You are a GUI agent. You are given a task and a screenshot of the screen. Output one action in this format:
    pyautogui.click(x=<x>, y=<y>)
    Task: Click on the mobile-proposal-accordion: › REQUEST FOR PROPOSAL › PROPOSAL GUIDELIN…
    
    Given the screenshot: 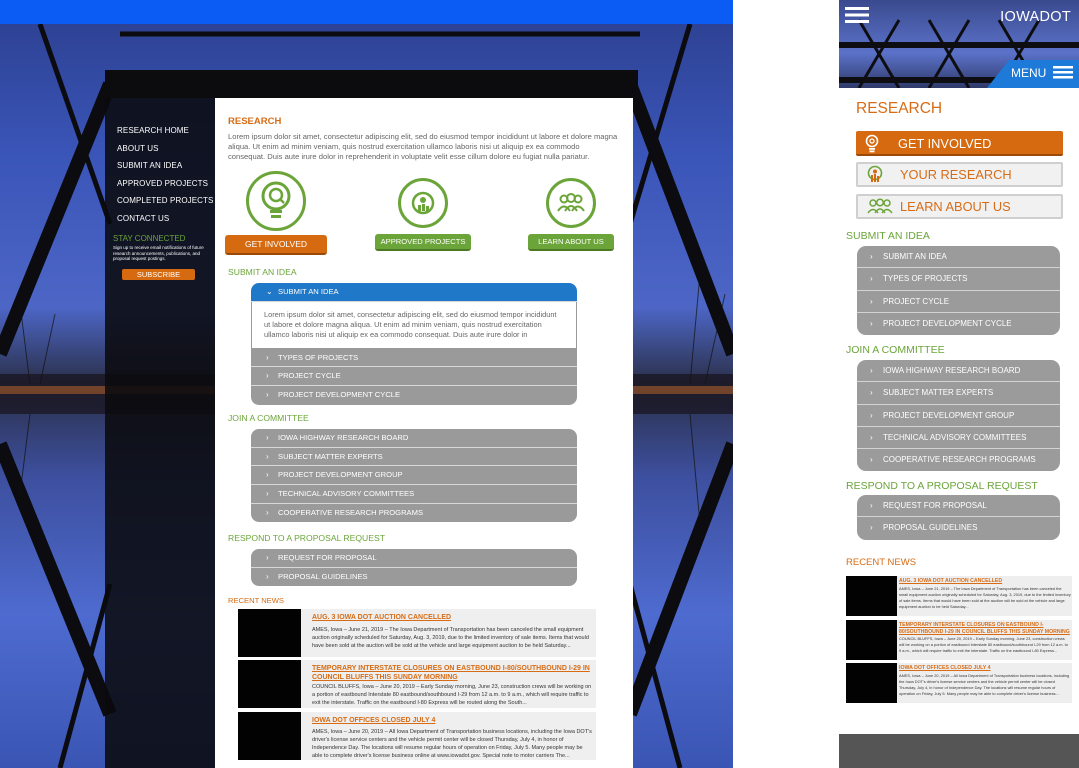 What is the action you would take?
    pyautogui.click(x=958, y=517)
    